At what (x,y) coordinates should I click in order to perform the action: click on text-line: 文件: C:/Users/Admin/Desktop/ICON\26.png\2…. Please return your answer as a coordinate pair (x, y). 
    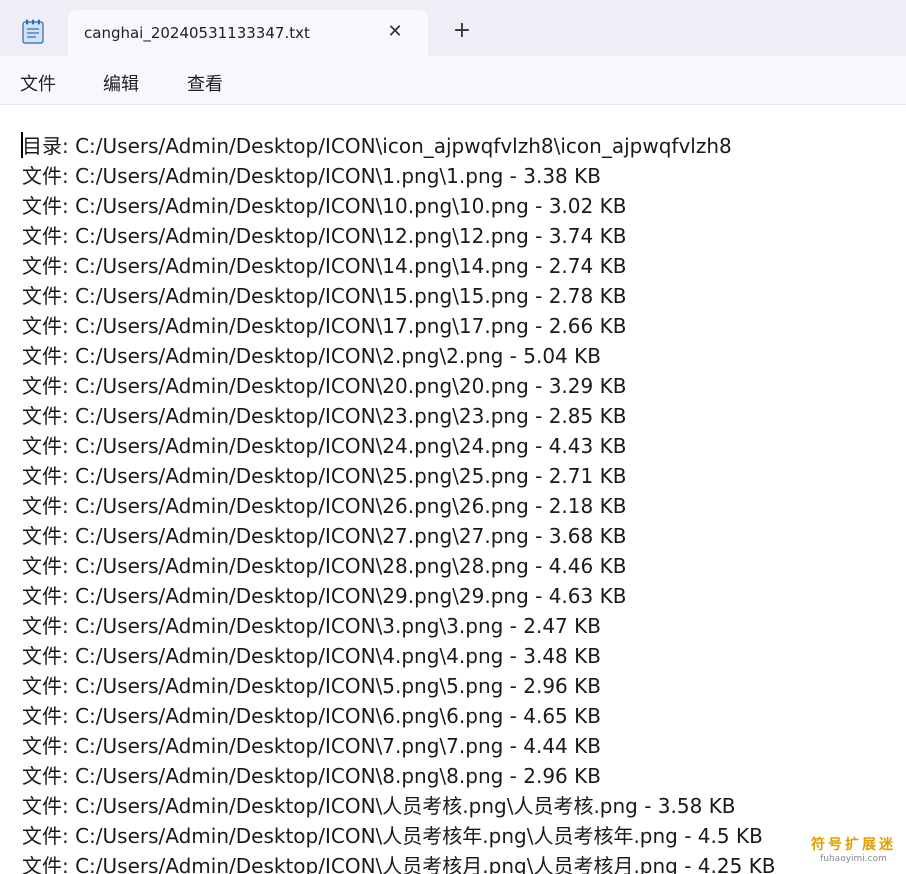
    Looking at the image, I should click on (324, 506).